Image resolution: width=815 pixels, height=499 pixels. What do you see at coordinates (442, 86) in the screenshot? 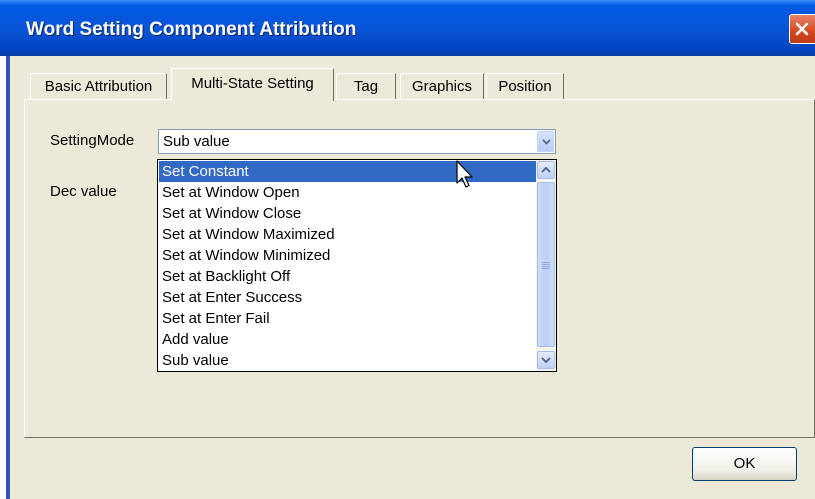
I see `tab-graphics: Graphics` at bounding box center [442, 86].